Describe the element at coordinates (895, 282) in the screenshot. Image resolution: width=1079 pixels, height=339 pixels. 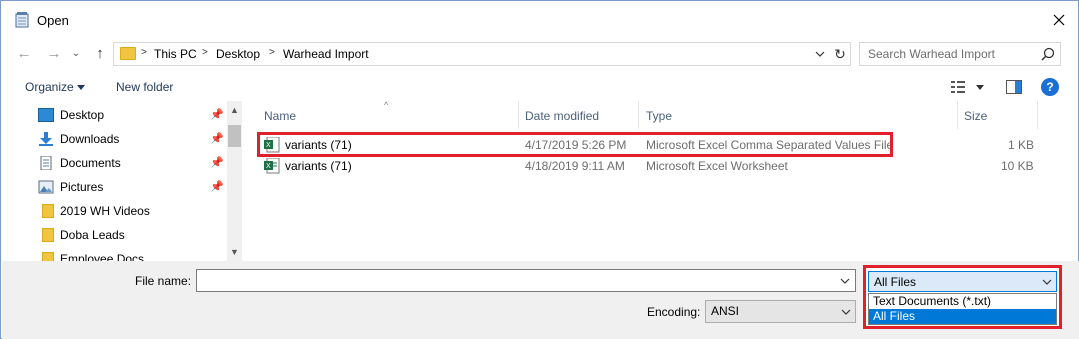
I see `file-type-value: All Files` at that location.